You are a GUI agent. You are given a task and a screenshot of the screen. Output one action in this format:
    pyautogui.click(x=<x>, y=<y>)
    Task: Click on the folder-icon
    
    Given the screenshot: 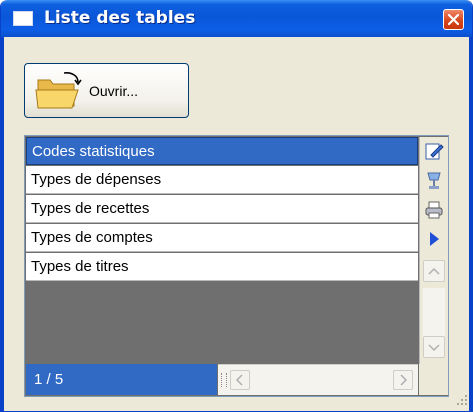 What is the action you would take?
    pyautogui.click(x=58, y=90)
    